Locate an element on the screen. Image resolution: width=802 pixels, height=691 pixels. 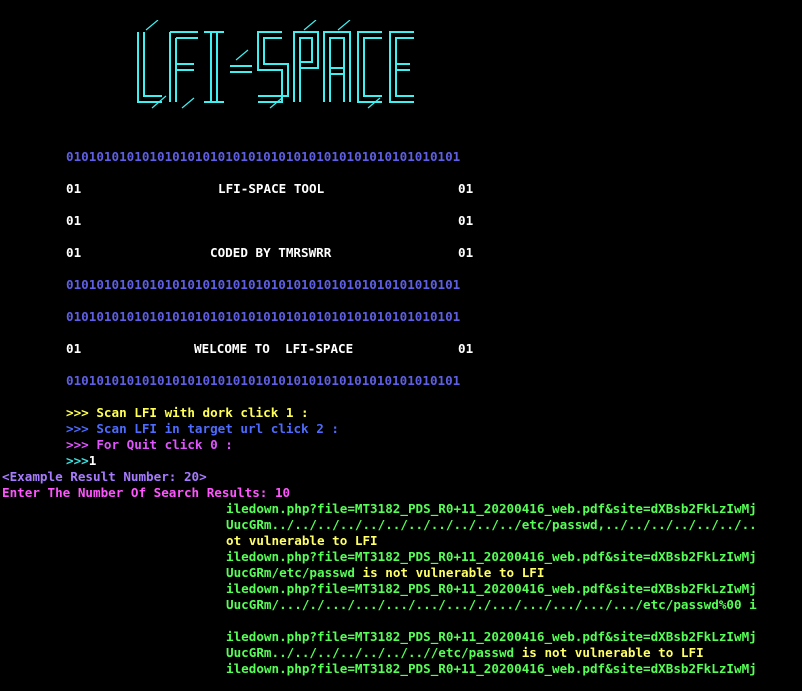
welcome-text: WELCOME TO LFI-SPACE is located at coordinates (274, 348).